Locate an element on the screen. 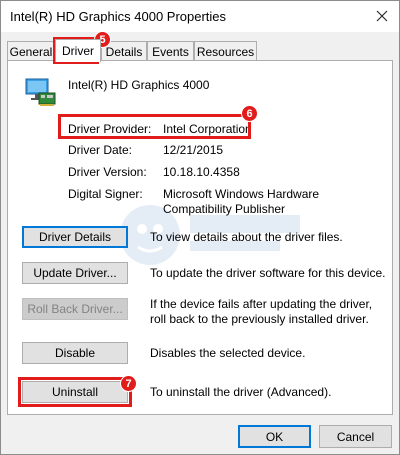 The width and height of the screenshot is (400, 455). driver-date-value: 12/21/2015 is located at coordinates (193, 150).